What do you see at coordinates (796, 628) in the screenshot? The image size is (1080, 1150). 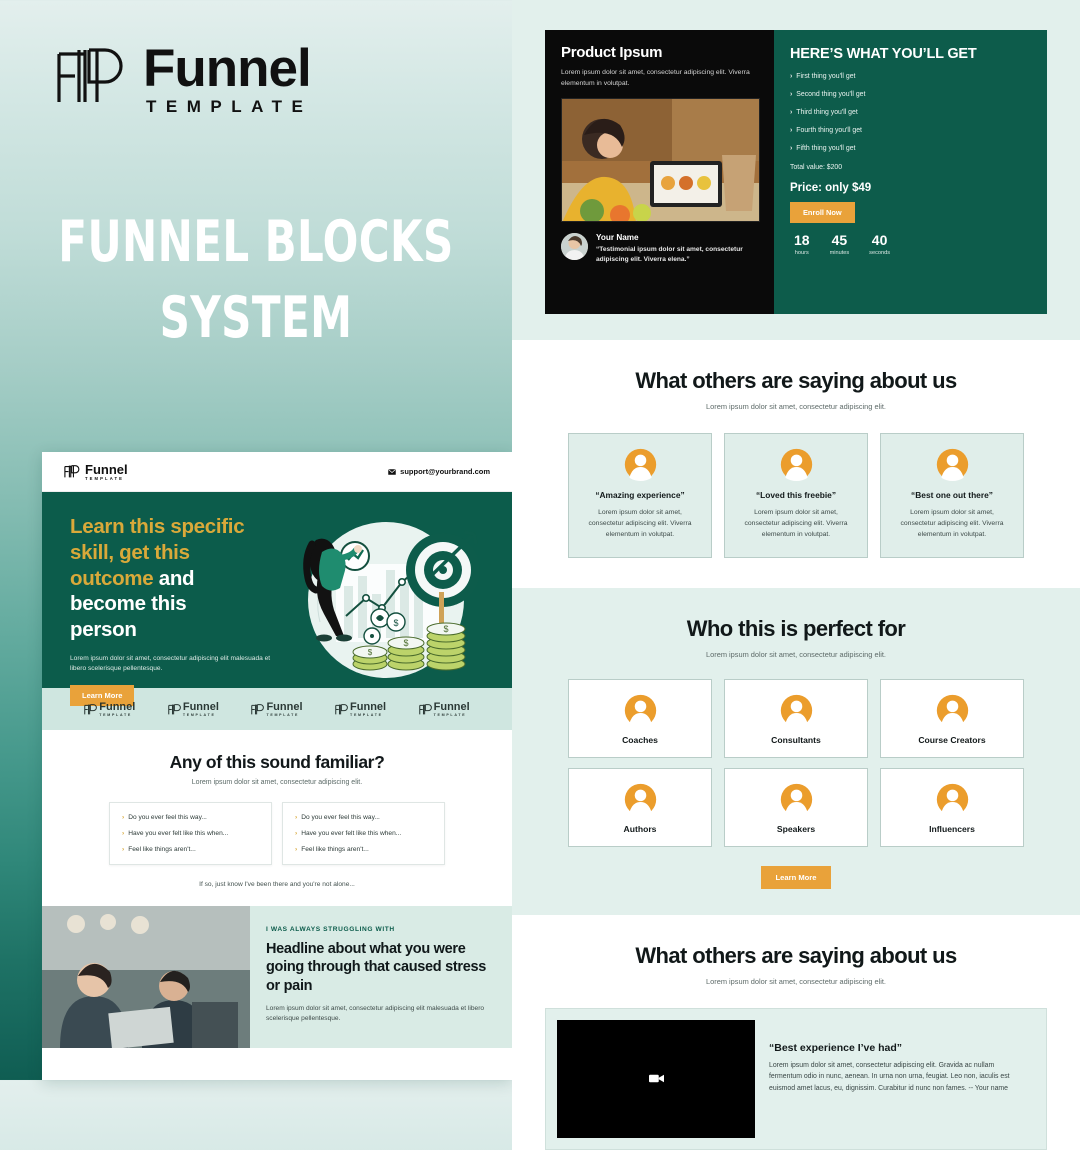 I see `perfect-for-heading: Who this is perfect for` at bounding box center [796, 628].